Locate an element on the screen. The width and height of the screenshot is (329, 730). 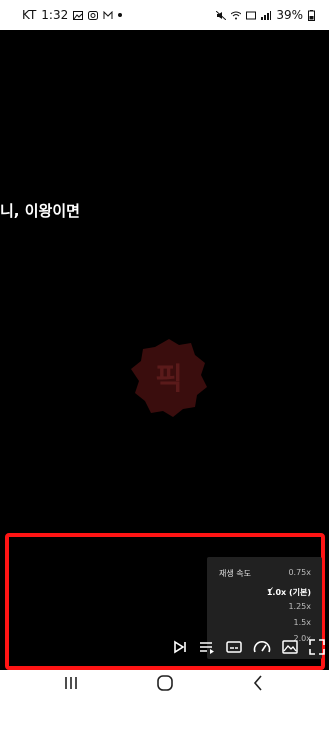
gmail-icon is located at coordinates (108, 14).